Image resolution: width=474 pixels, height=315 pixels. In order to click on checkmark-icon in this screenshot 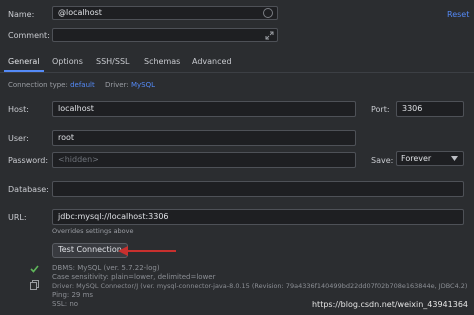, I will do `click(34, 269)`.